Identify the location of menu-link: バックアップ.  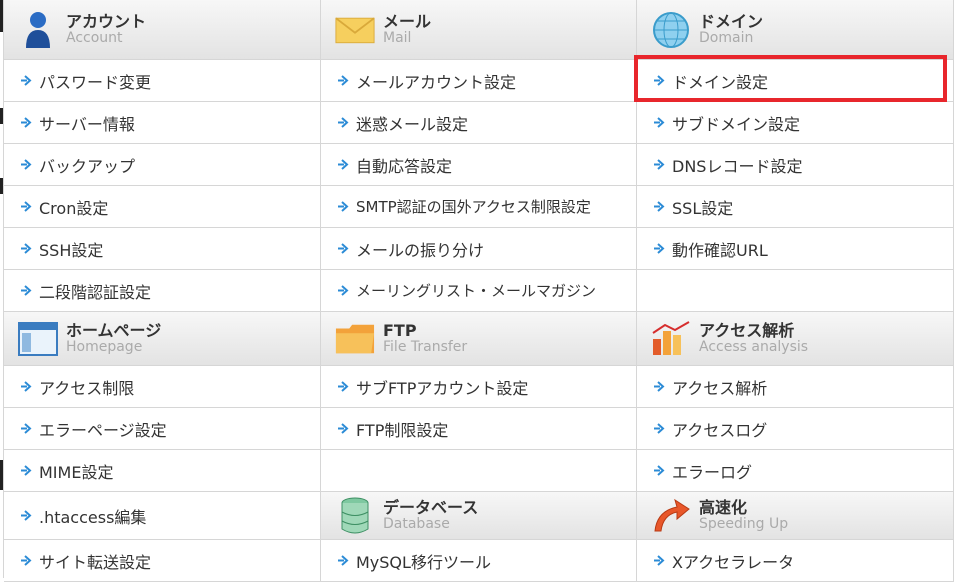
(162, 165).